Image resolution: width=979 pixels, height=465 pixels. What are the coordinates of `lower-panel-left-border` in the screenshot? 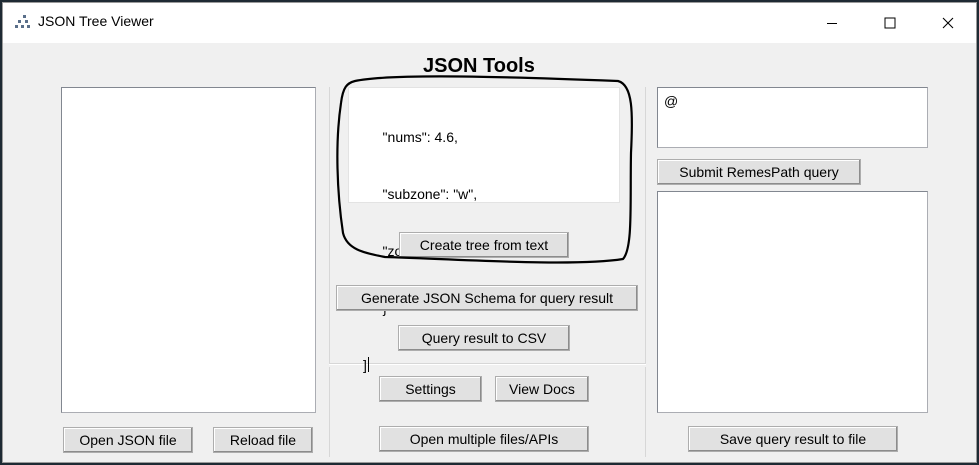 It's located at (329, 412).